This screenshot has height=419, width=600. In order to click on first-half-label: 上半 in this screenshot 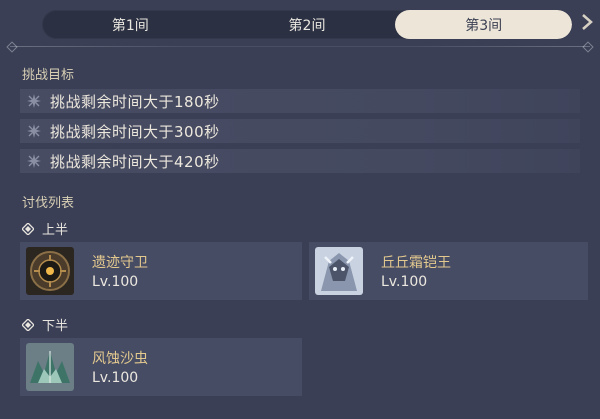, I will do `click(45, 228)`.